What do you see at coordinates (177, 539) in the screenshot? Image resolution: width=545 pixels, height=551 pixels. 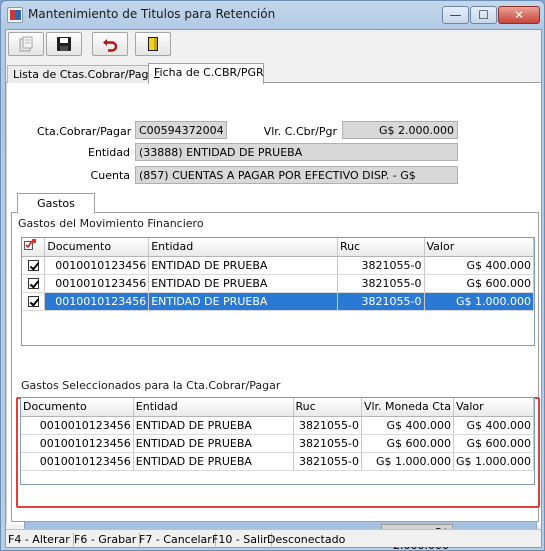 I see `status-cancelar: F7 - Cancelar` at bounding box center [177, 539].